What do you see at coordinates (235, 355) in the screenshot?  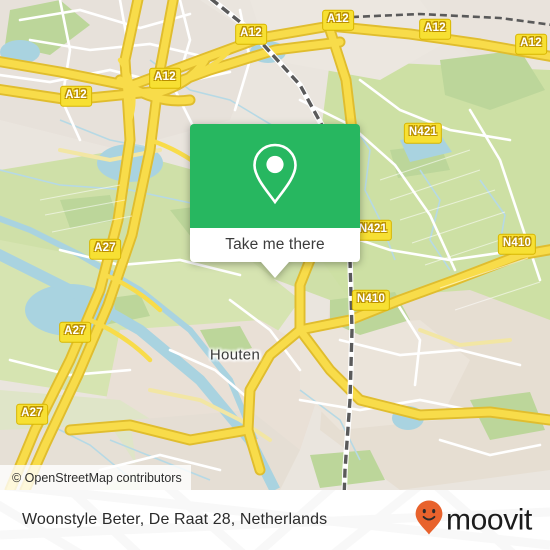 I see `place-label-houten: Houten` at bounding box center [235, 355].